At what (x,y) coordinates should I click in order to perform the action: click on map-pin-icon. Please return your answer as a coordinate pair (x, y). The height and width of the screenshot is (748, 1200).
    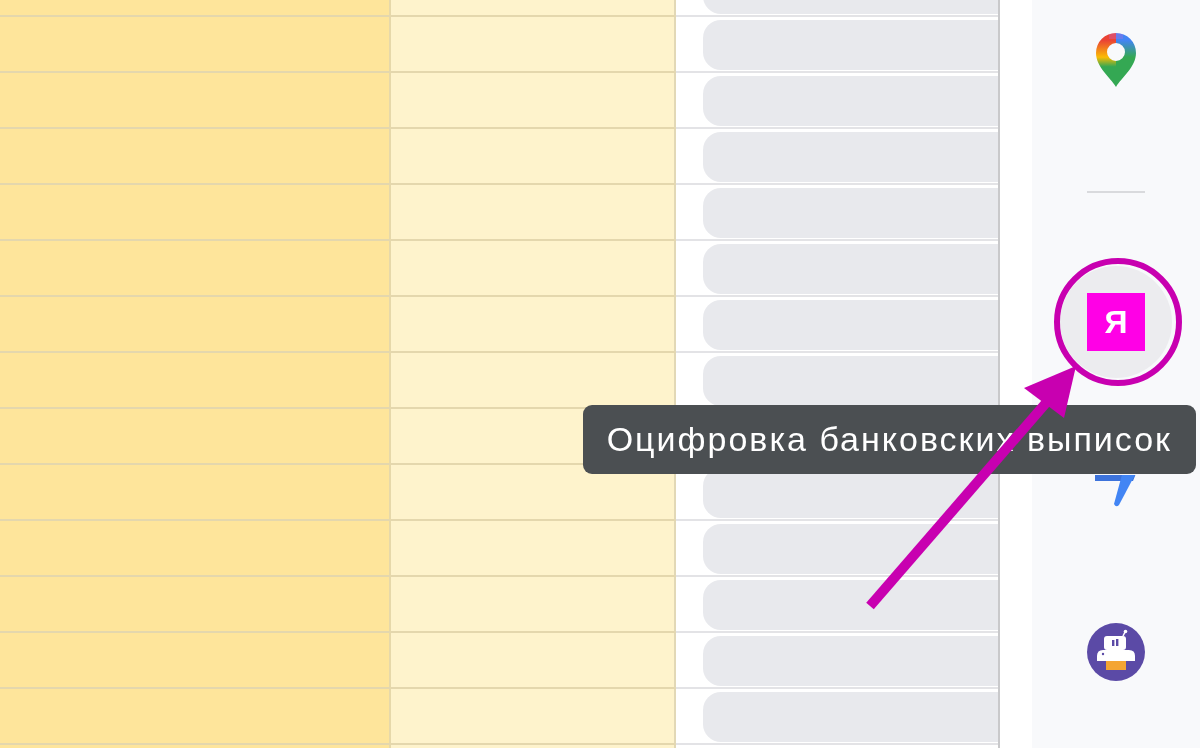
    Looking at the image, I should click on (1116, 60).